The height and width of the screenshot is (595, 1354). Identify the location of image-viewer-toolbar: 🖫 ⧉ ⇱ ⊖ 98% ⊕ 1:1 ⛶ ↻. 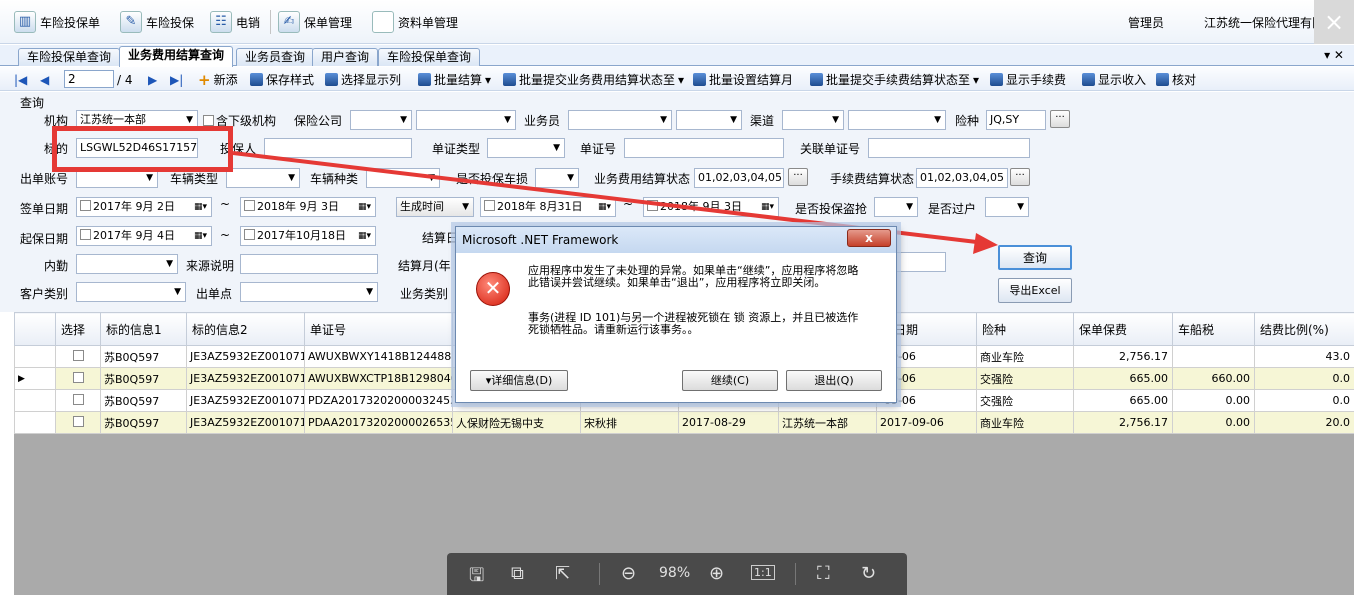
(677, 574).